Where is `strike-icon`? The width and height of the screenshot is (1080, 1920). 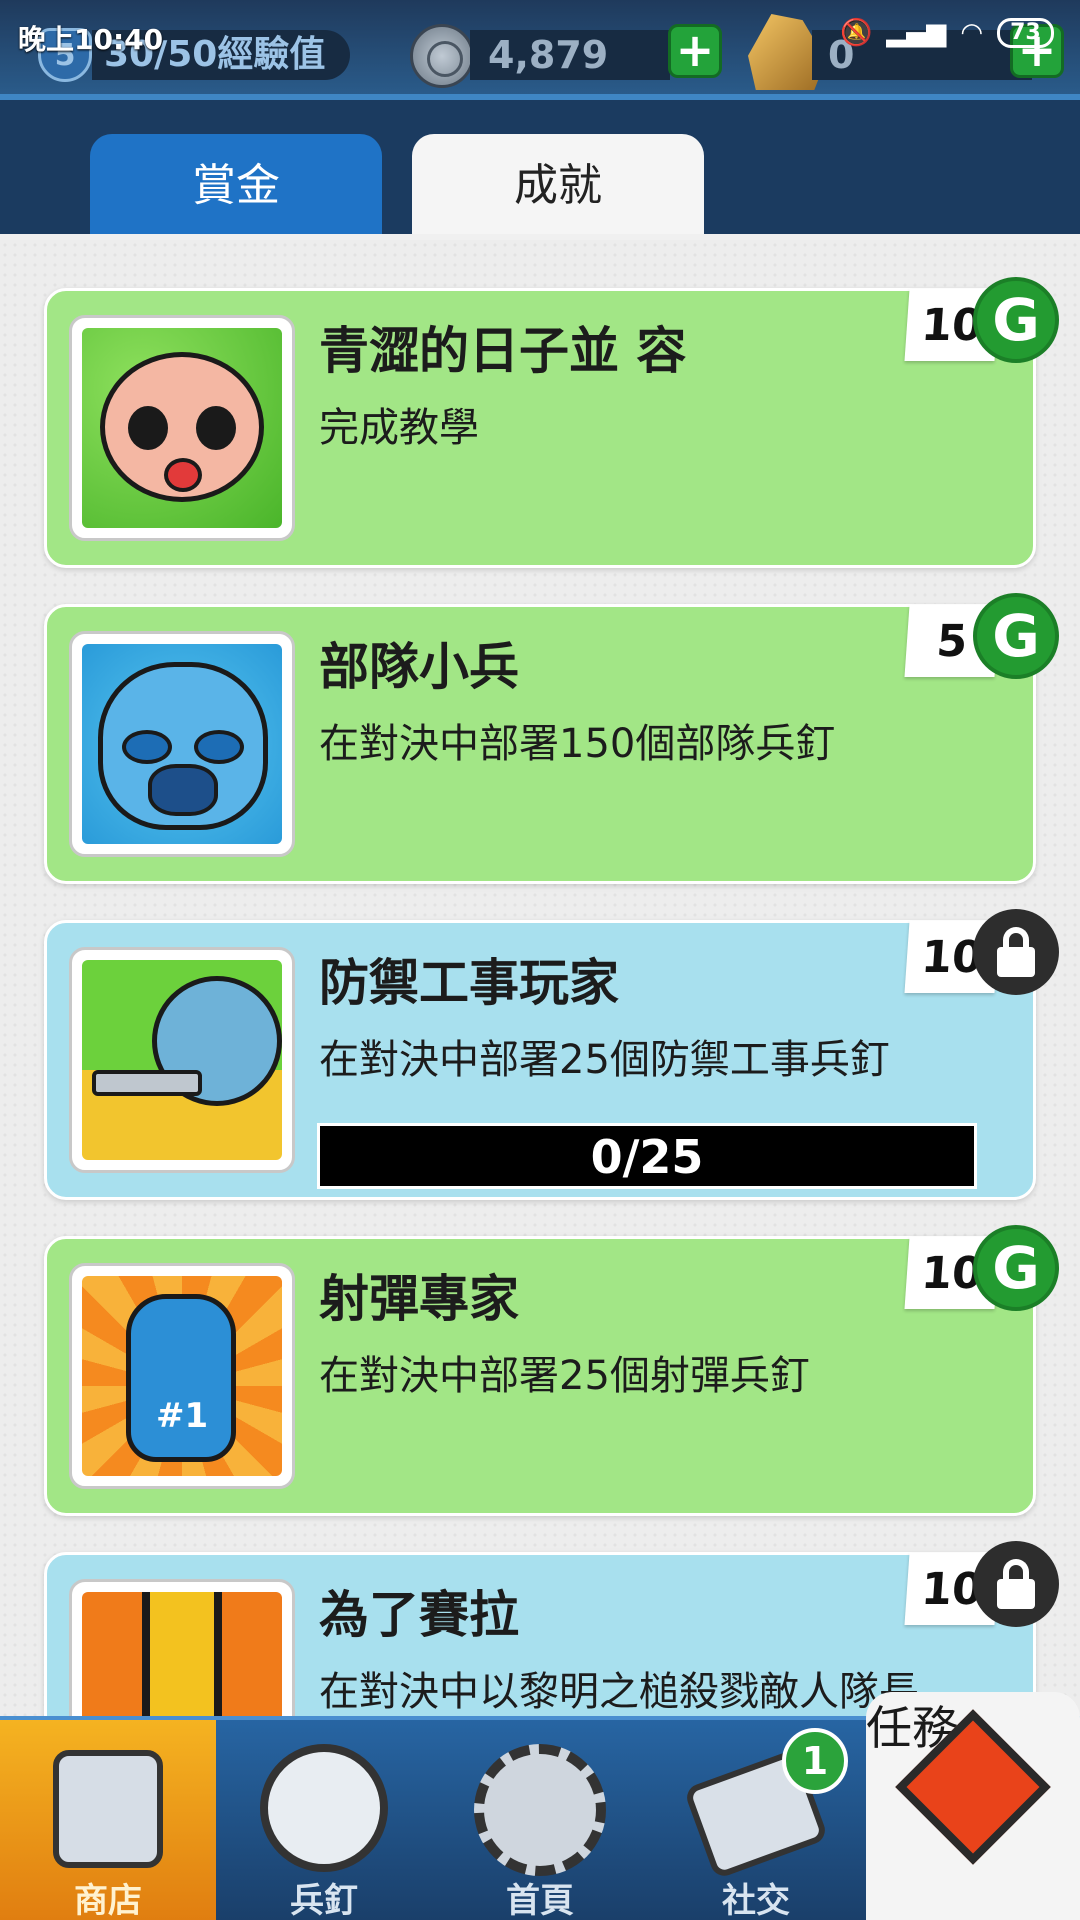
strike-icon is located at coordinates (182, 1647).